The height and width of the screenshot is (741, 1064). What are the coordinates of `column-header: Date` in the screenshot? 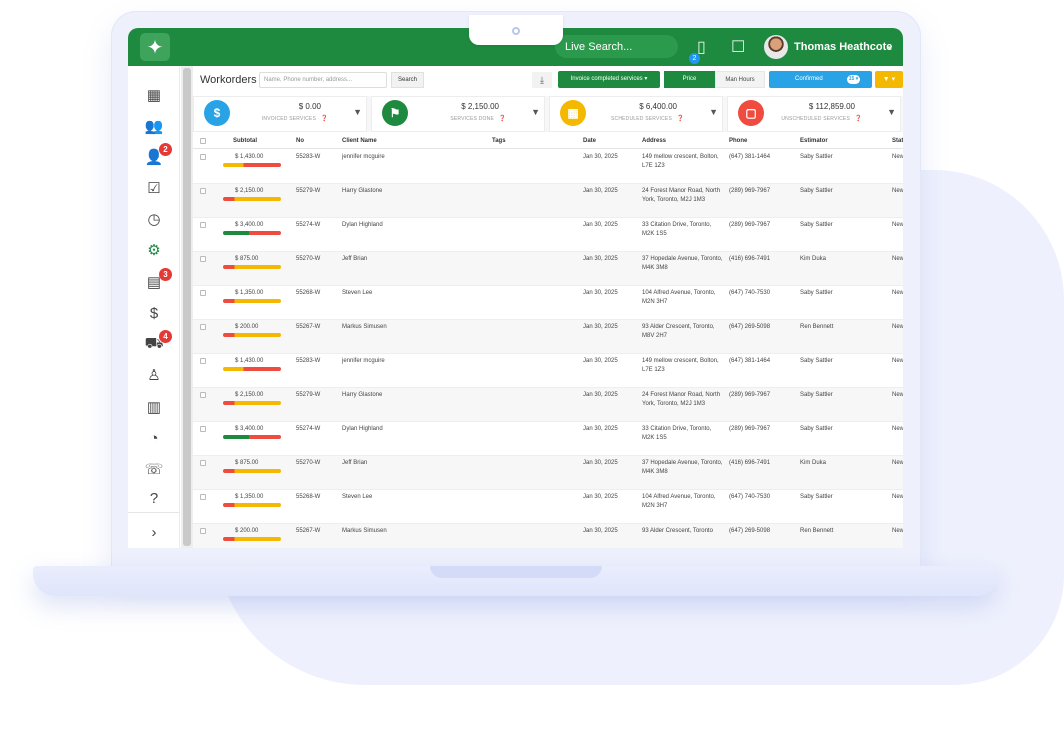 It's located at (589, 141).